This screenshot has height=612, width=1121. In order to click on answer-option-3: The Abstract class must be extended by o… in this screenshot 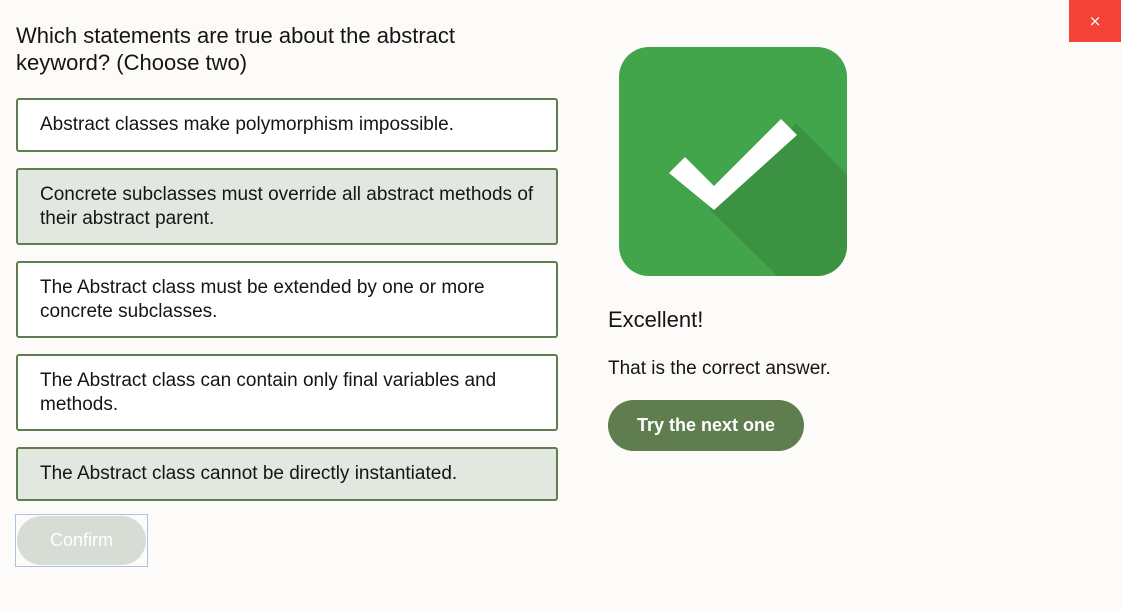, I will do `click(287, 299)`.